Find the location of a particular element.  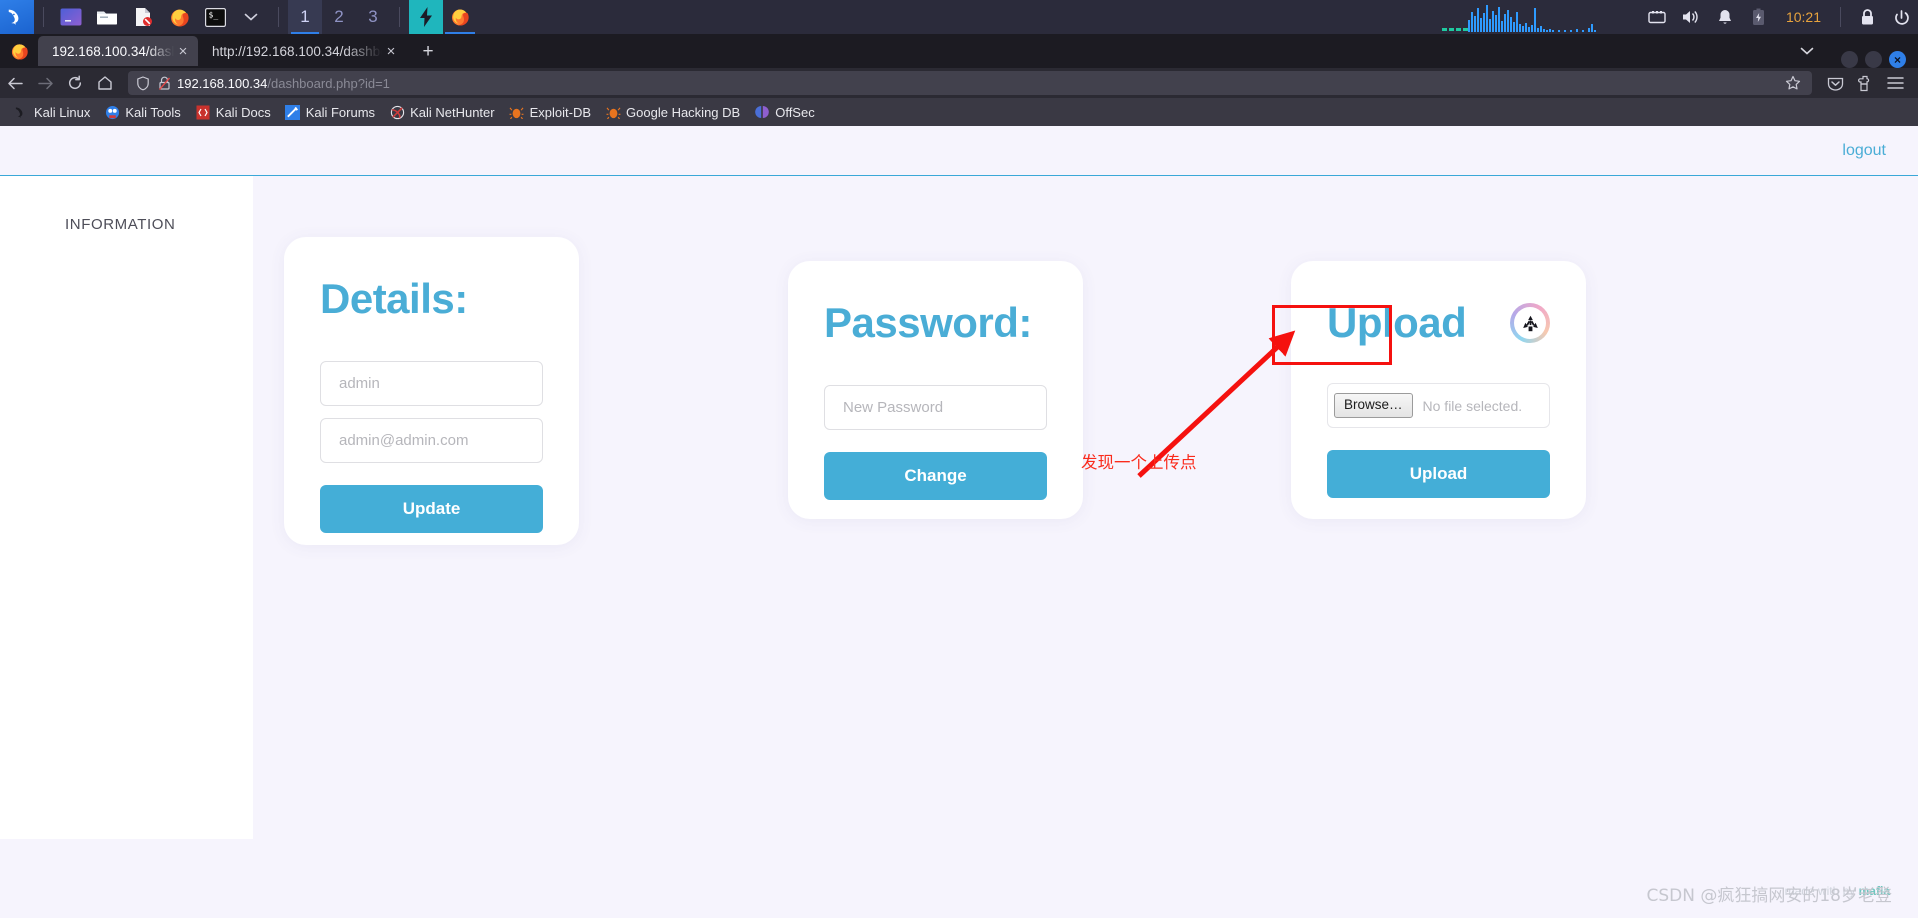

browser-tab-1-close-icon: × is located at coordinates (183, 51).